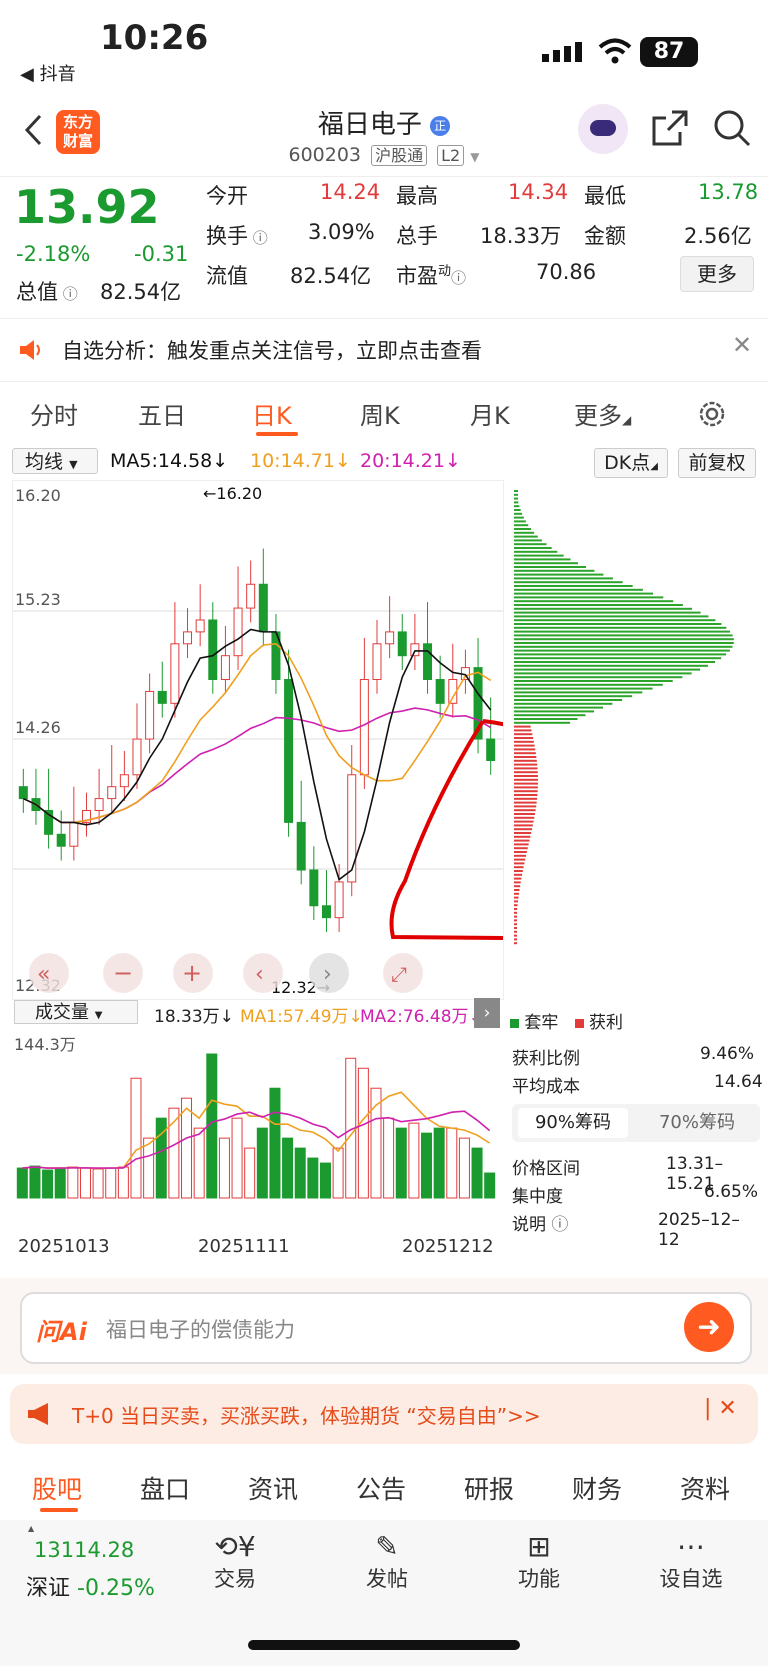 This screenshot has width=768, height=1666. Describe the element at coordinates (165, 1488) in the screenshot. I see `tab-orderbook: 盘口` at that location.